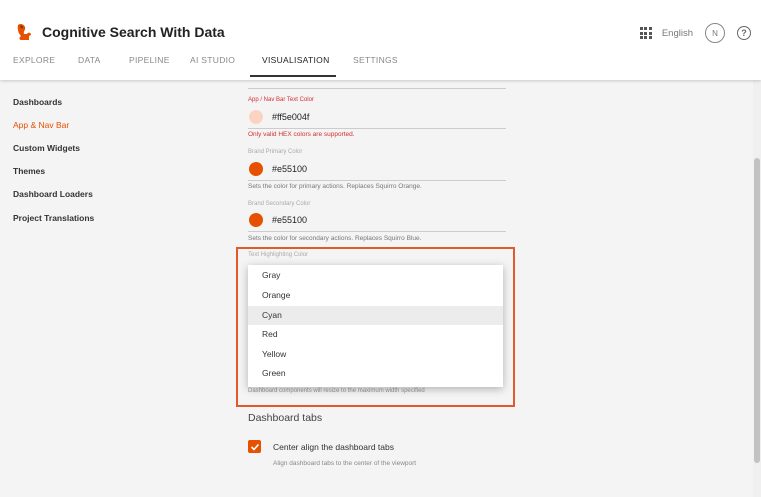 The image size is (761, 497). I want to click on checkmark-icon, so click(254, 447).